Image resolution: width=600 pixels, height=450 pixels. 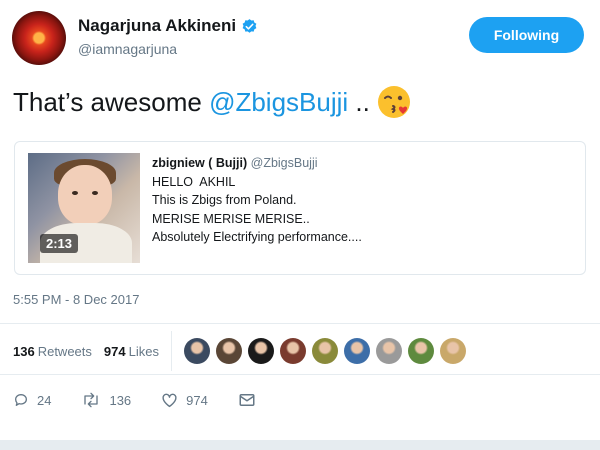 I want to click on quoted-tweet-author: zbigniew ( Bujji) @ZbigsBujji, so click(x=362, y=163).